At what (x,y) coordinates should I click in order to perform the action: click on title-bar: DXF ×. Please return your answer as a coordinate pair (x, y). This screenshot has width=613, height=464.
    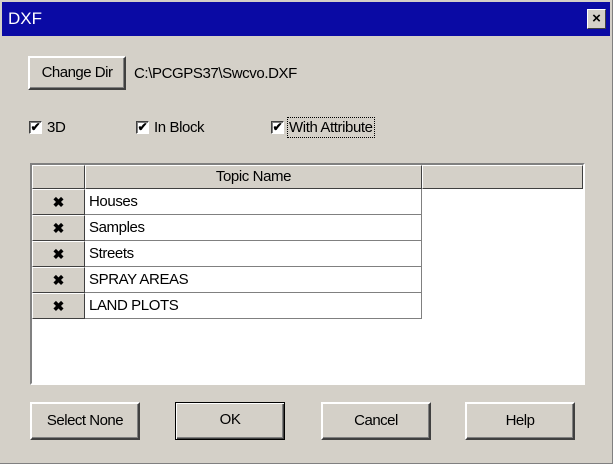
    Looking at the image, I should click on (306, 19).